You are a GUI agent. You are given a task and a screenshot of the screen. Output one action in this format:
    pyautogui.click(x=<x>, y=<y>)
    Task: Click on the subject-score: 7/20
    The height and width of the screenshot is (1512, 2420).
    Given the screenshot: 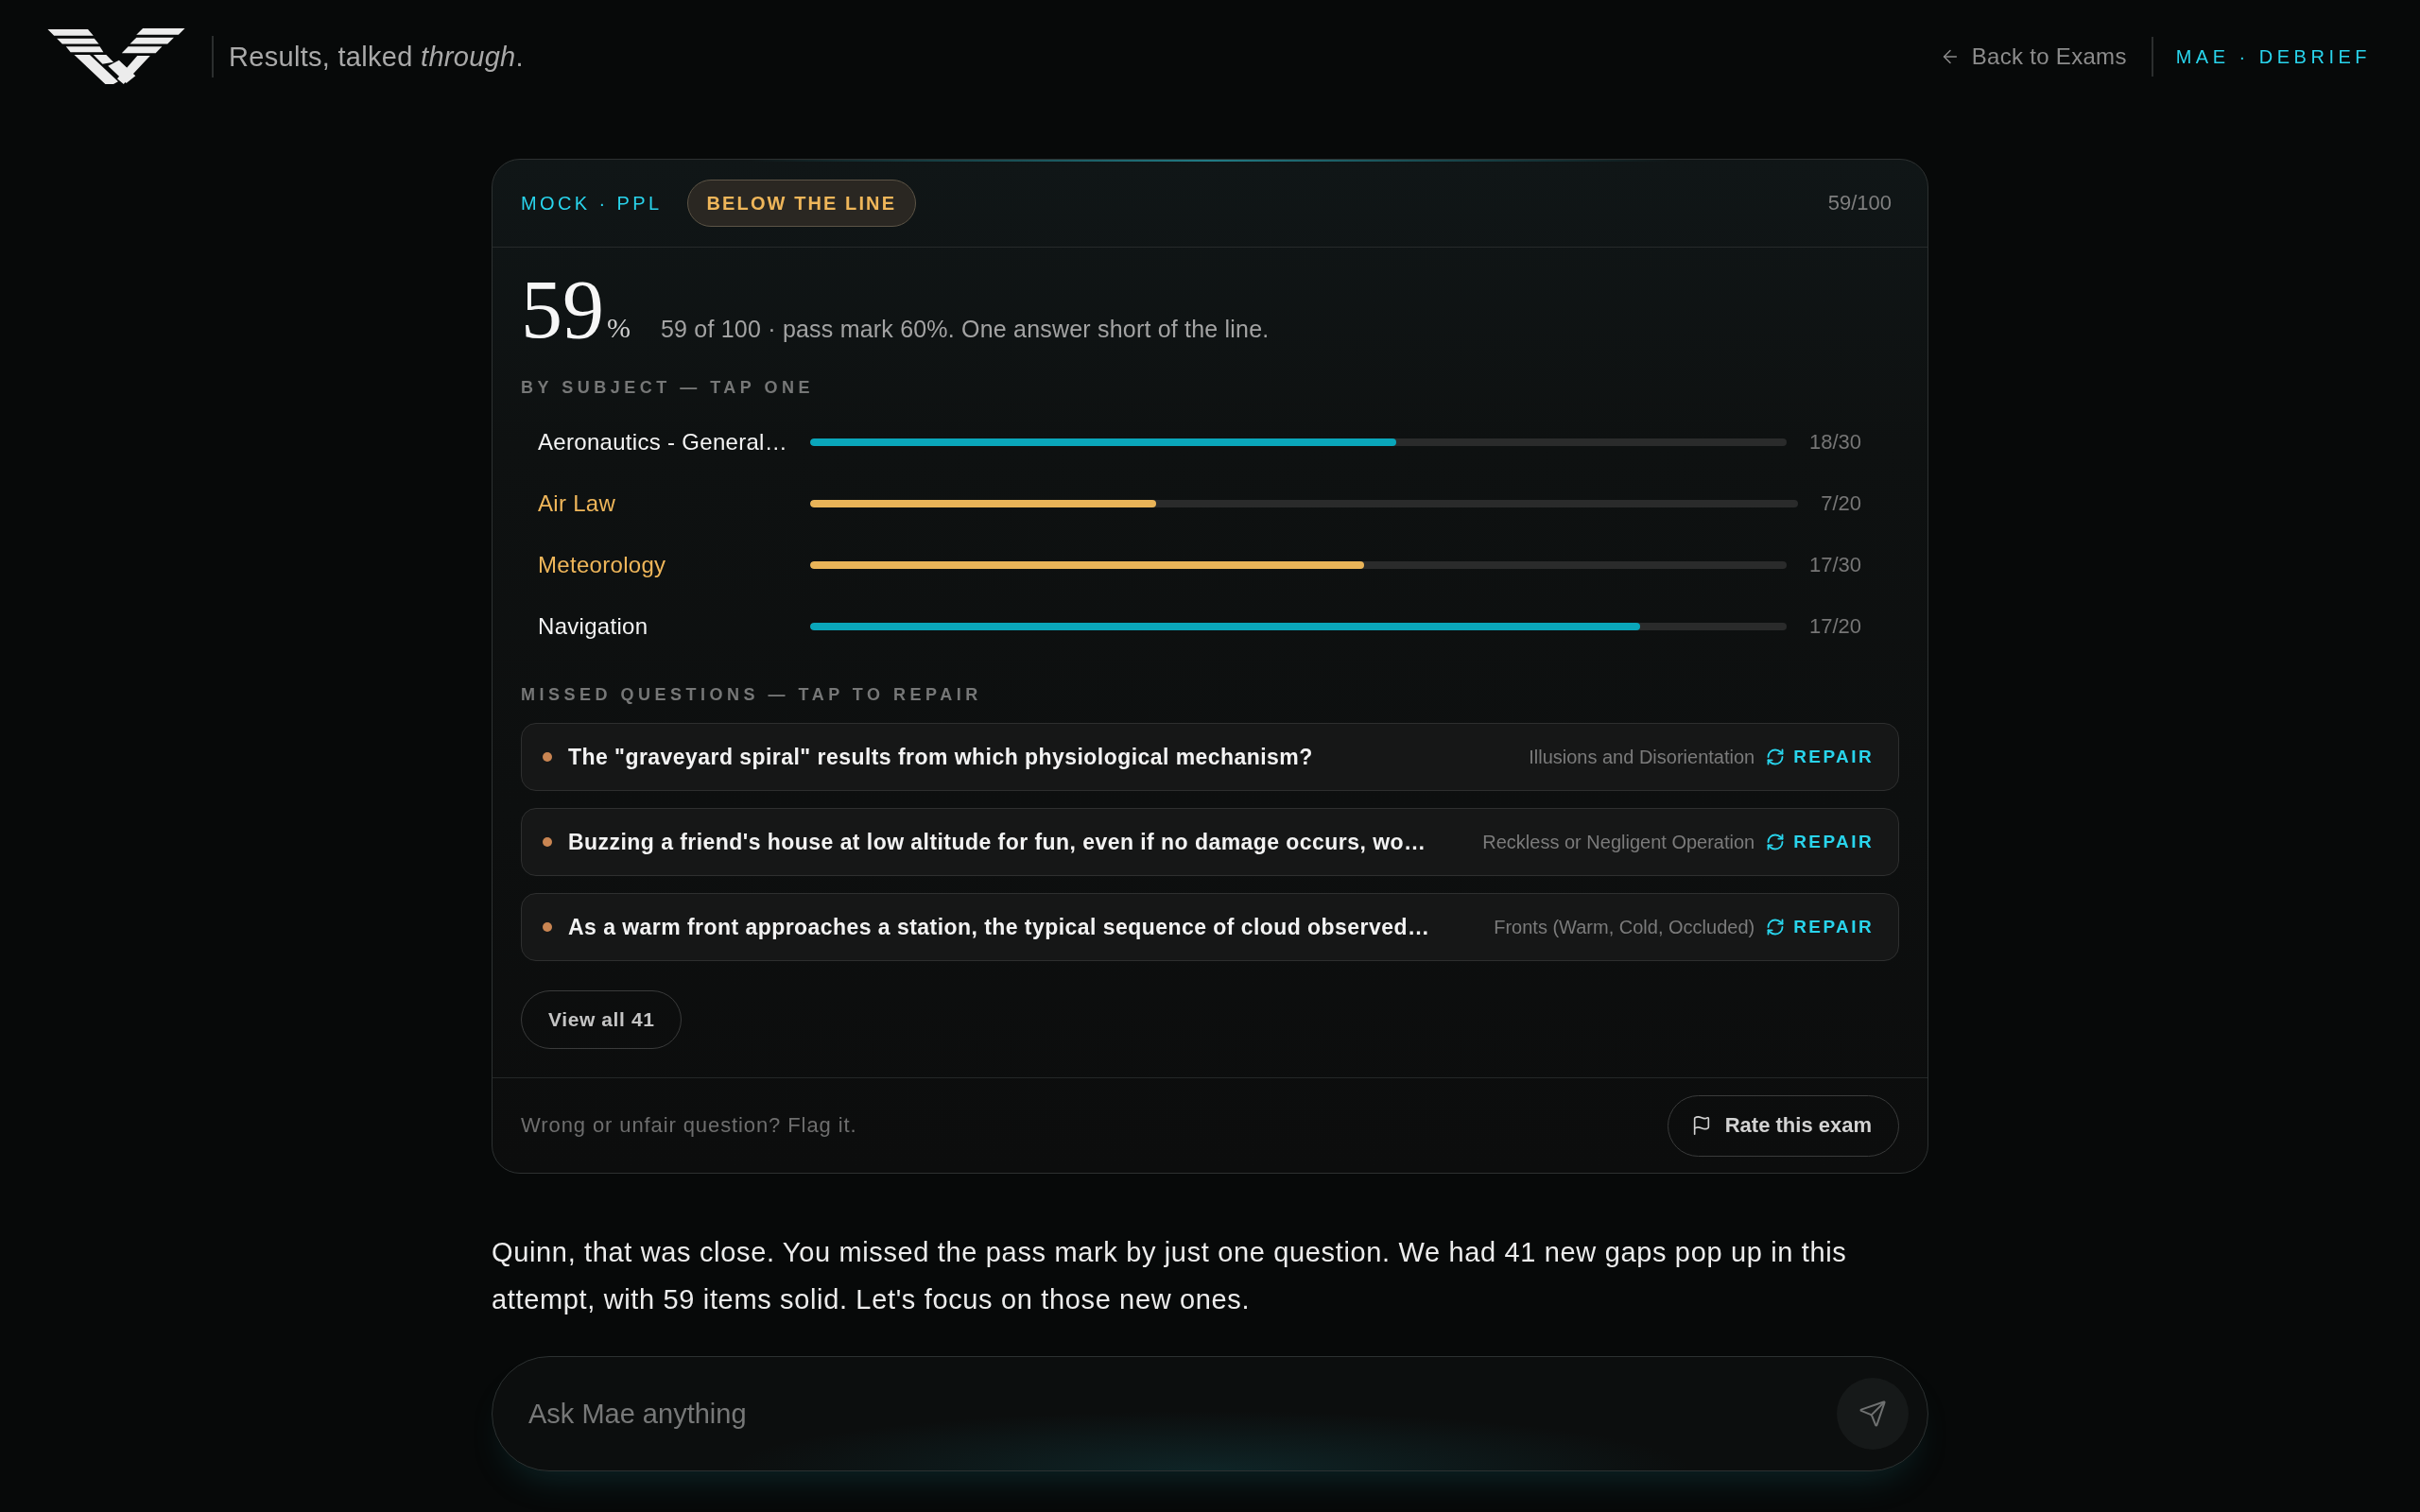 What is the action you would take?
    pyautogui.click(x=1841, y=503)
    